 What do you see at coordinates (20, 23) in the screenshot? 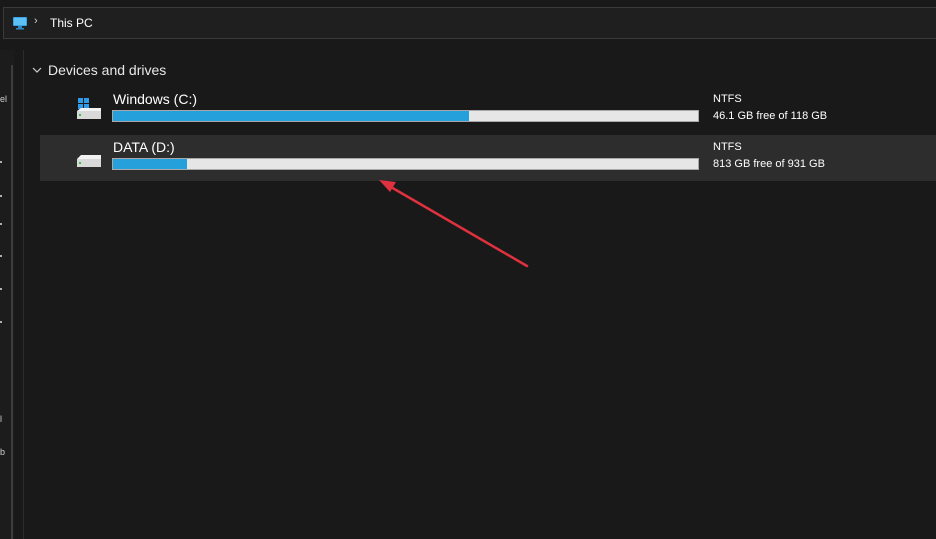
I see `this-pc-icon` at bounding box center [20, 23].